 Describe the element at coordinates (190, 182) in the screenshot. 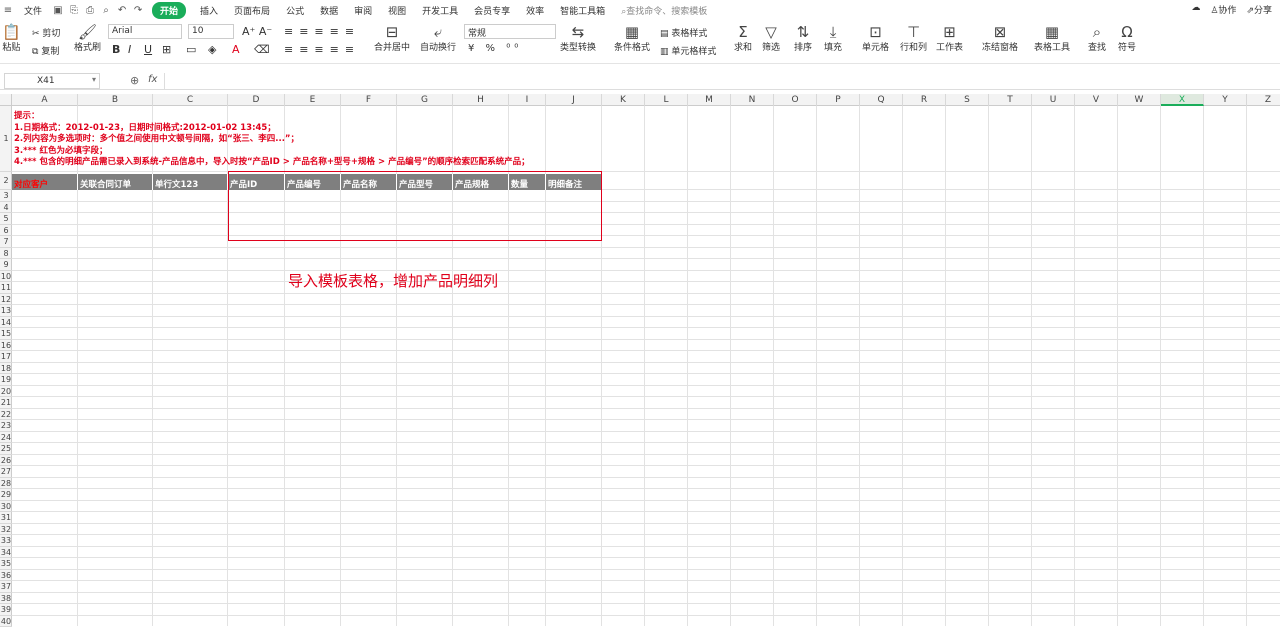

I see `header-cell: 单行文123` at that location.